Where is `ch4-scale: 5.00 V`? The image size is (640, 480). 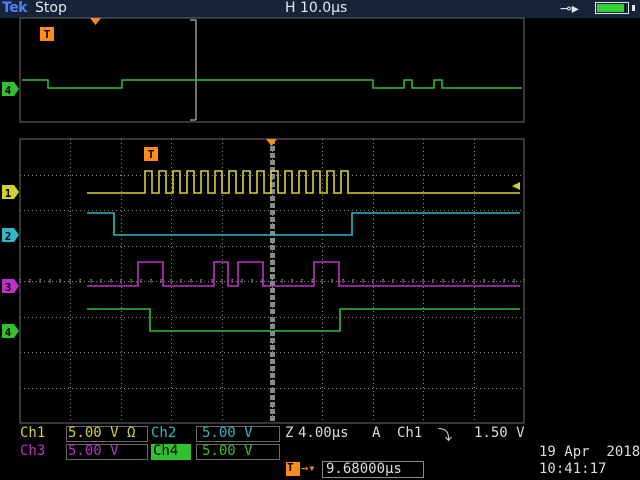 ch4-scale: 5.00 V is located at coordinates (227, 451).